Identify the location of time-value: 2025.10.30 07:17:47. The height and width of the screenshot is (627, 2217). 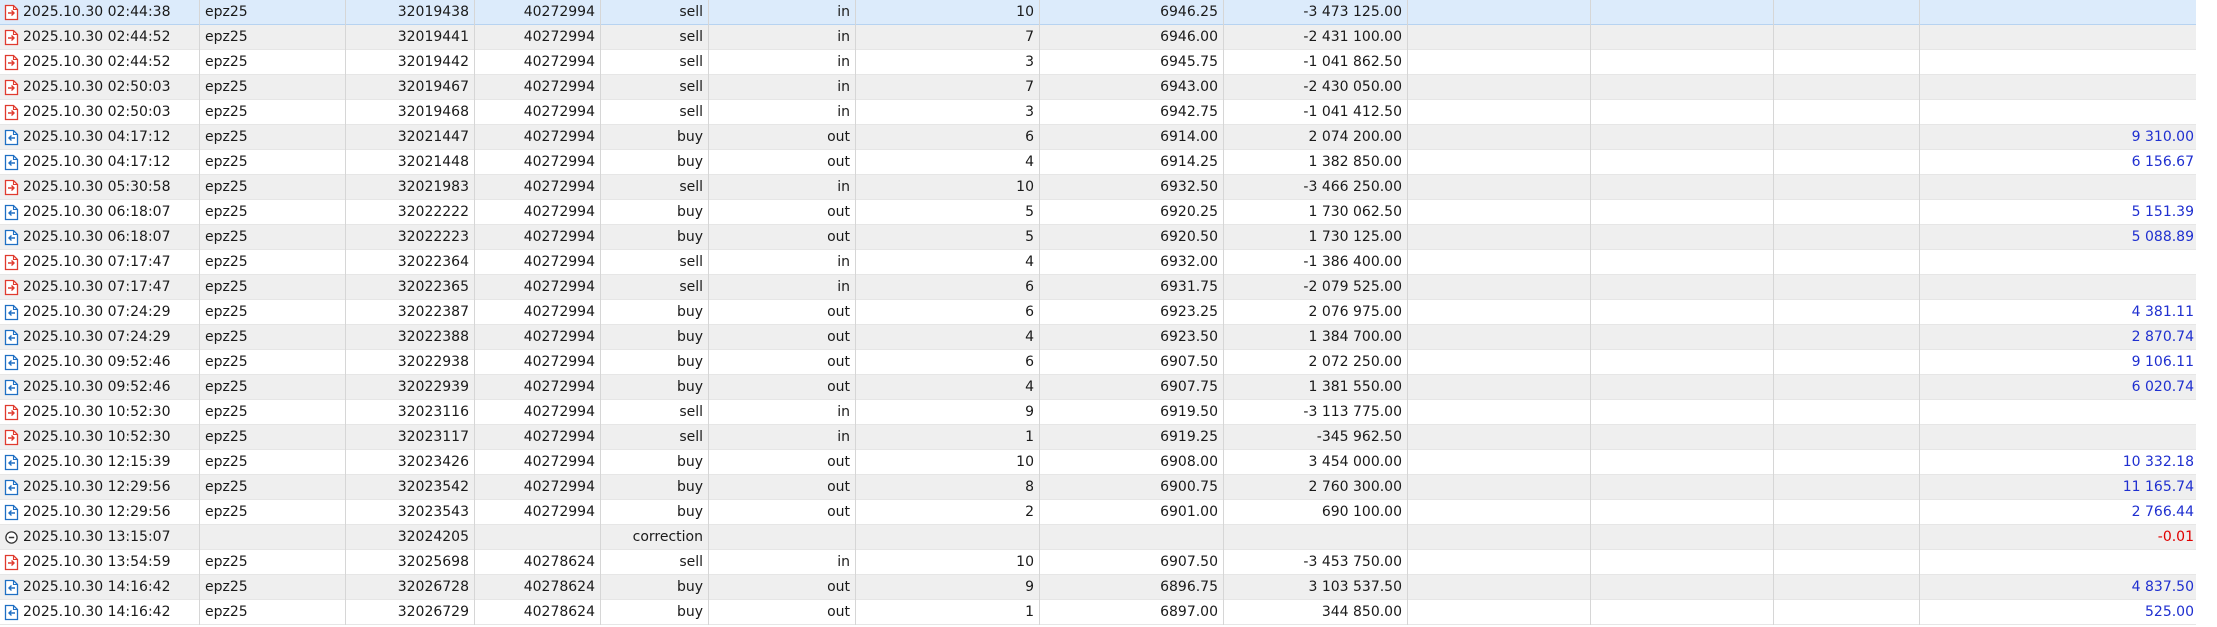
(97, 287).